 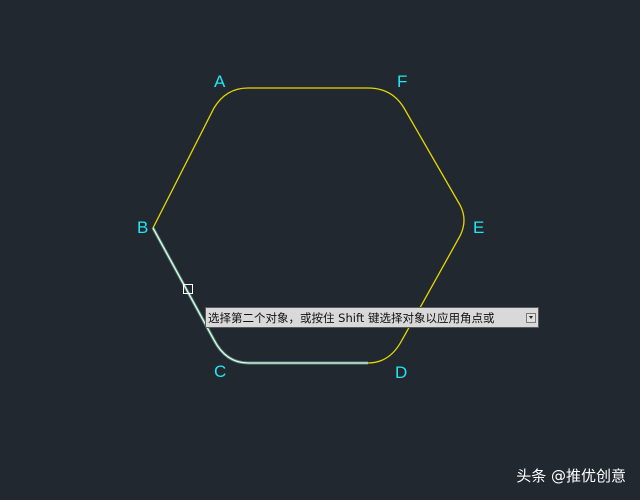 I want to click on vertex-label-d: D, so click(x=401, y=372).